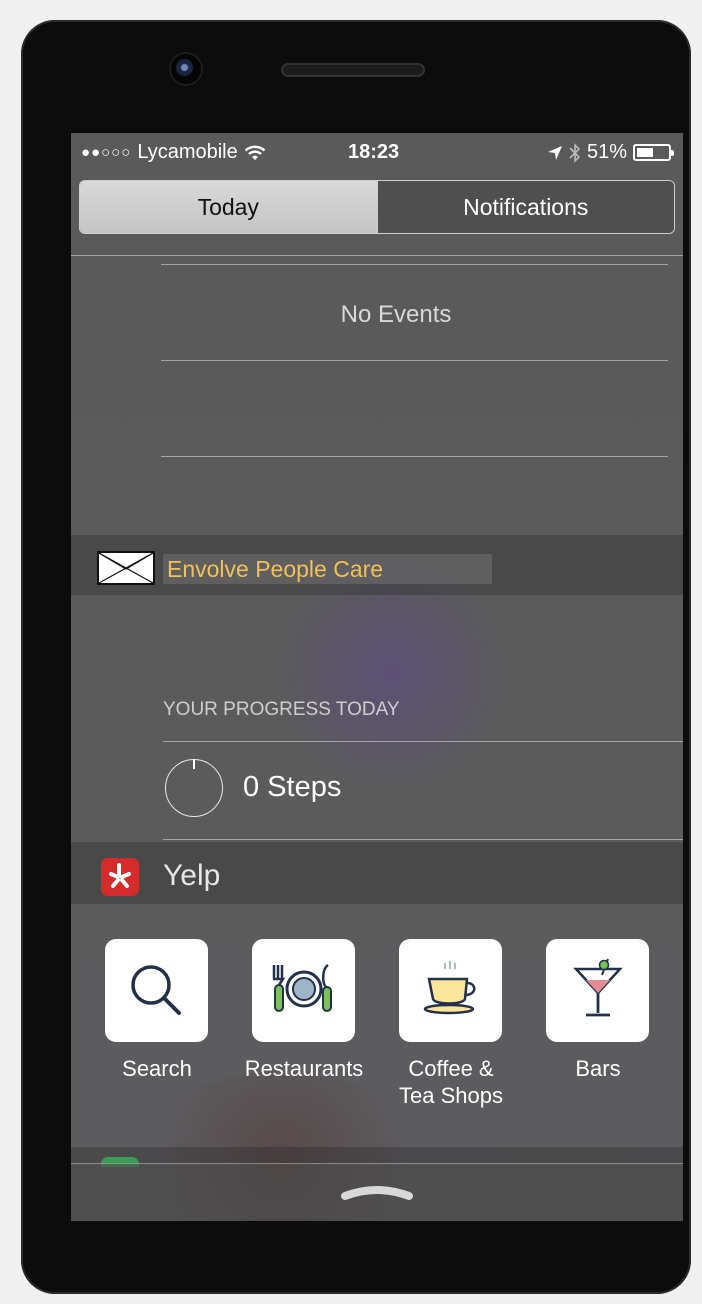  I want to click on battery-icon, so click(653, 152).